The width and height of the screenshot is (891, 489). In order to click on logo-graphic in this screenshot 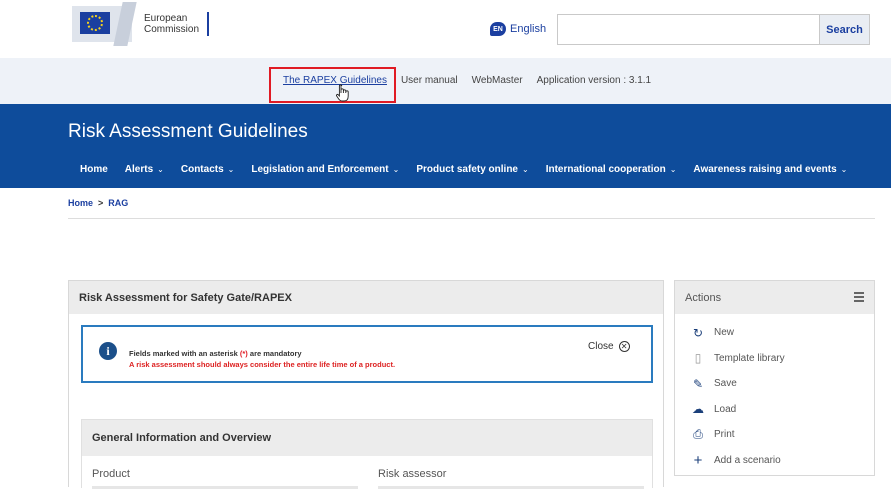, I will do `click(104, 24)`.